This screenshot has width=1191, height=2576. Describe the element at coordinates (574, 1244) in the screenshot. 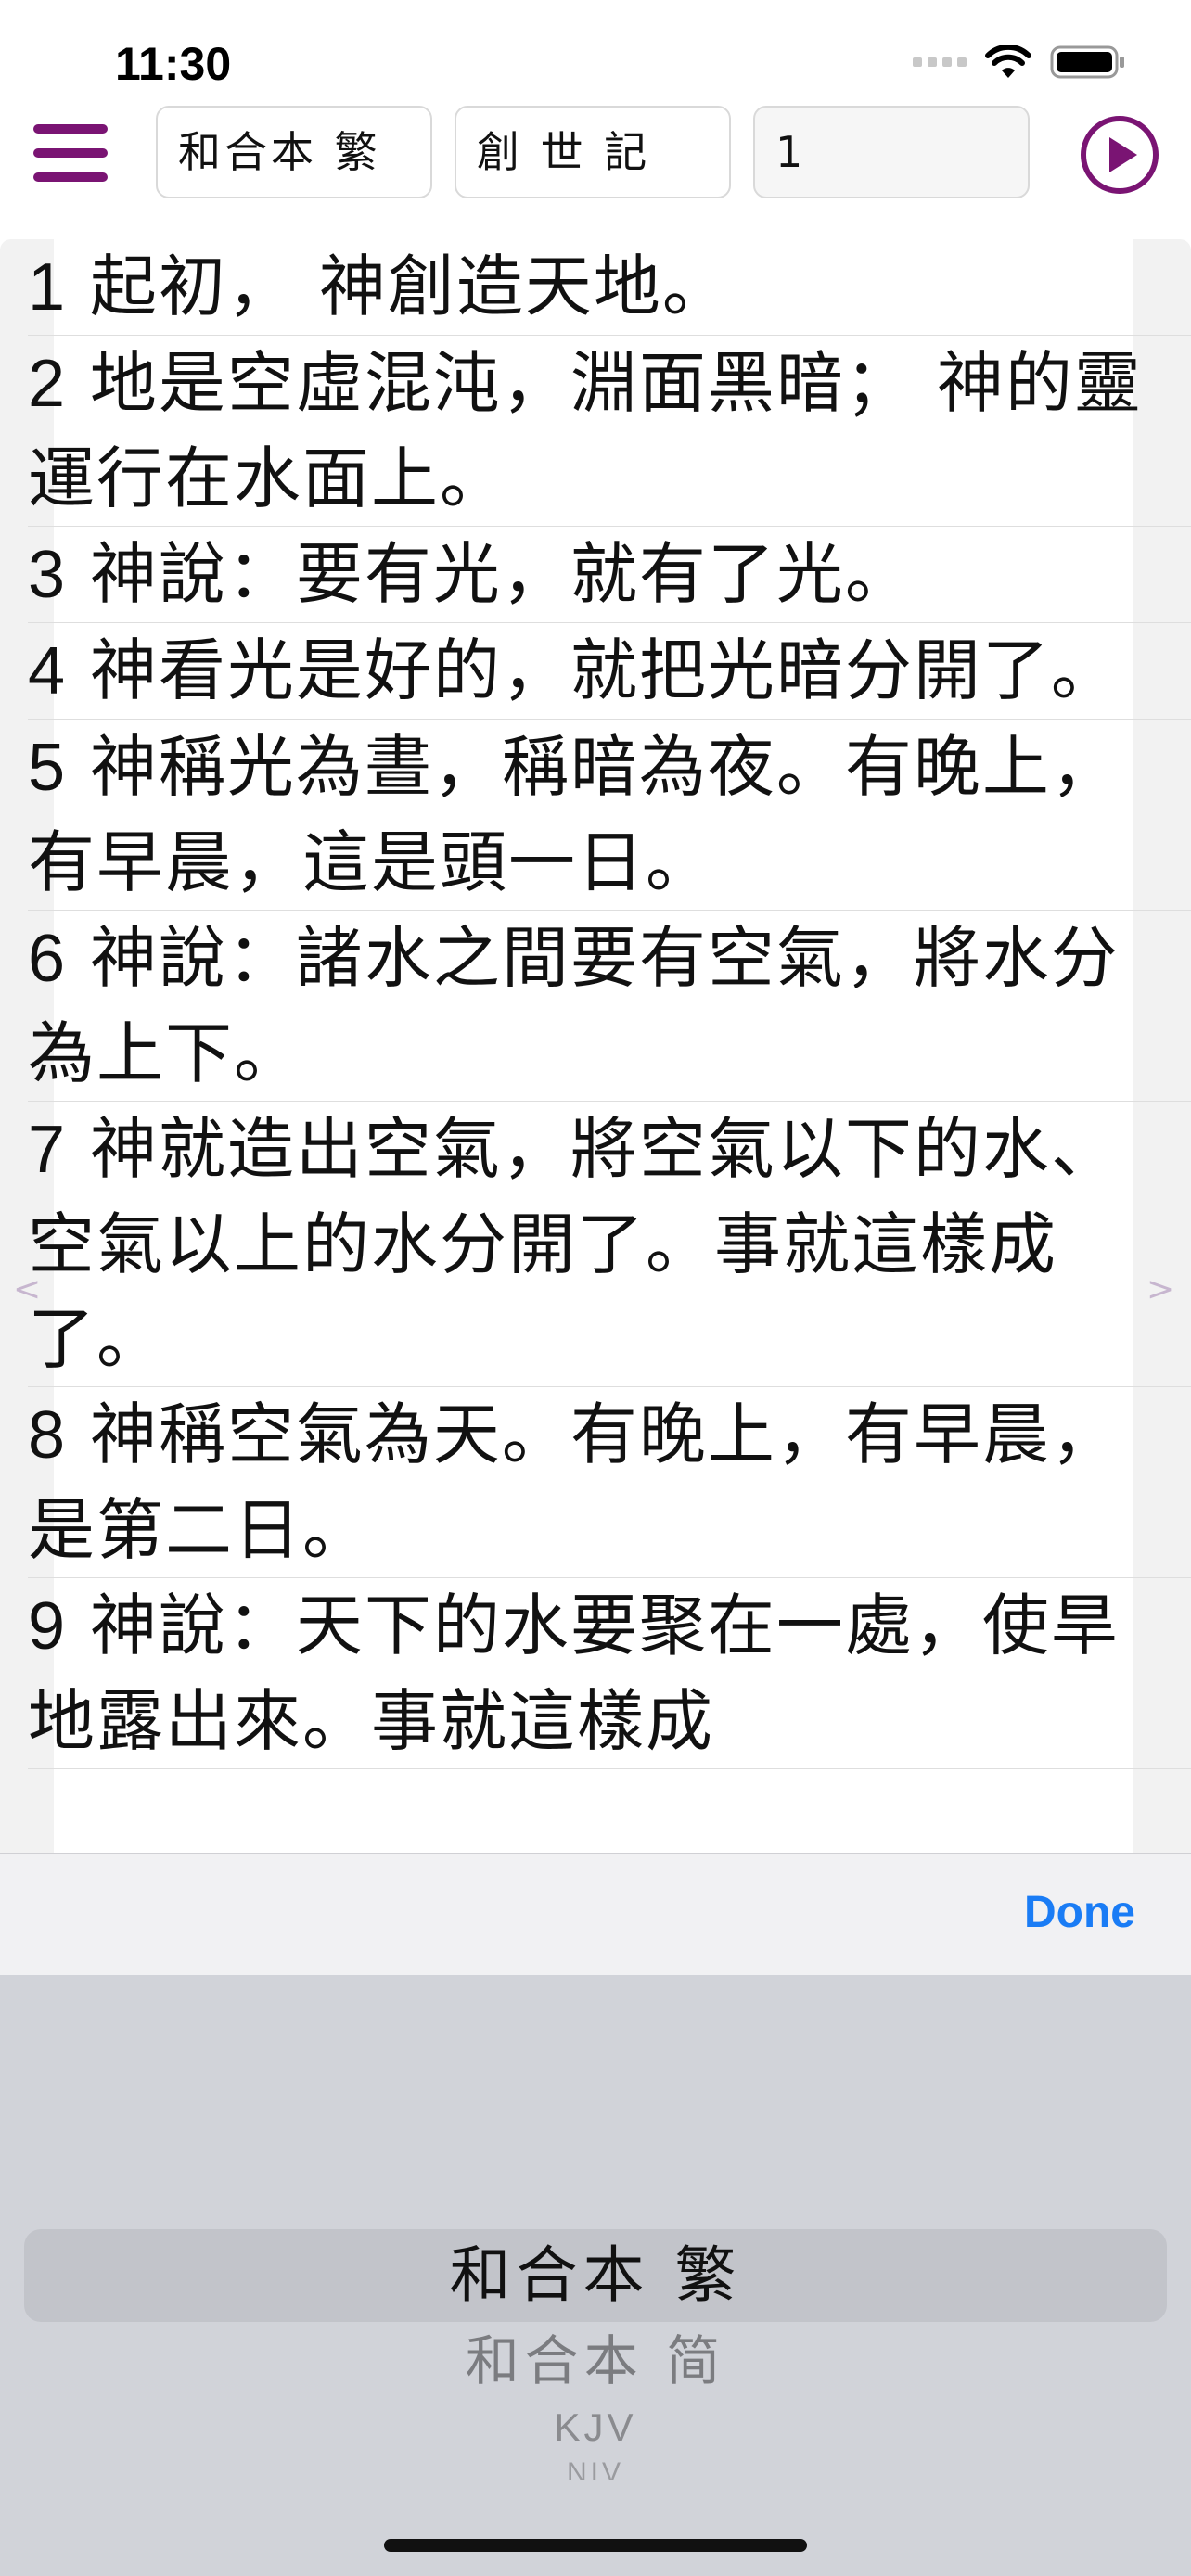

I see `verse-text: 神就造出空氣，將空氣以下的水、空氣以上的水分開了。事就這樣成了。` at that location.